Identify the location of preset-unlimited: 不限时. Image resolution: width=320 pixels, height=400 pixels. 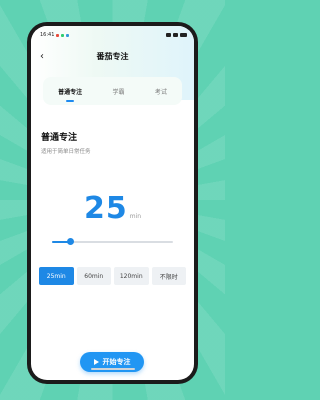
(168, 276).